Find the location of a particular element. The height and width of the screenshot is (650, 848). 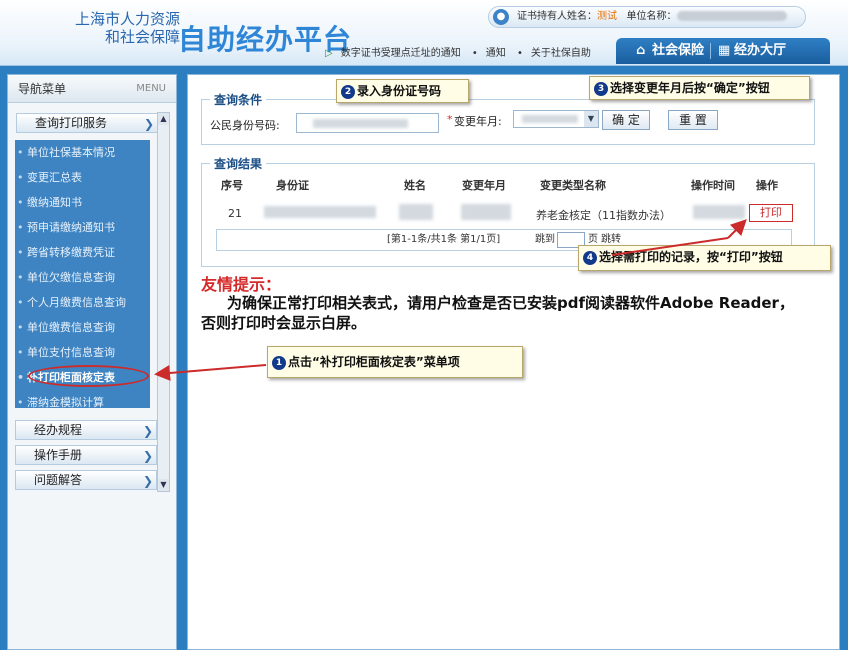

cell-month-blurred is located at coordinates (486, 212).